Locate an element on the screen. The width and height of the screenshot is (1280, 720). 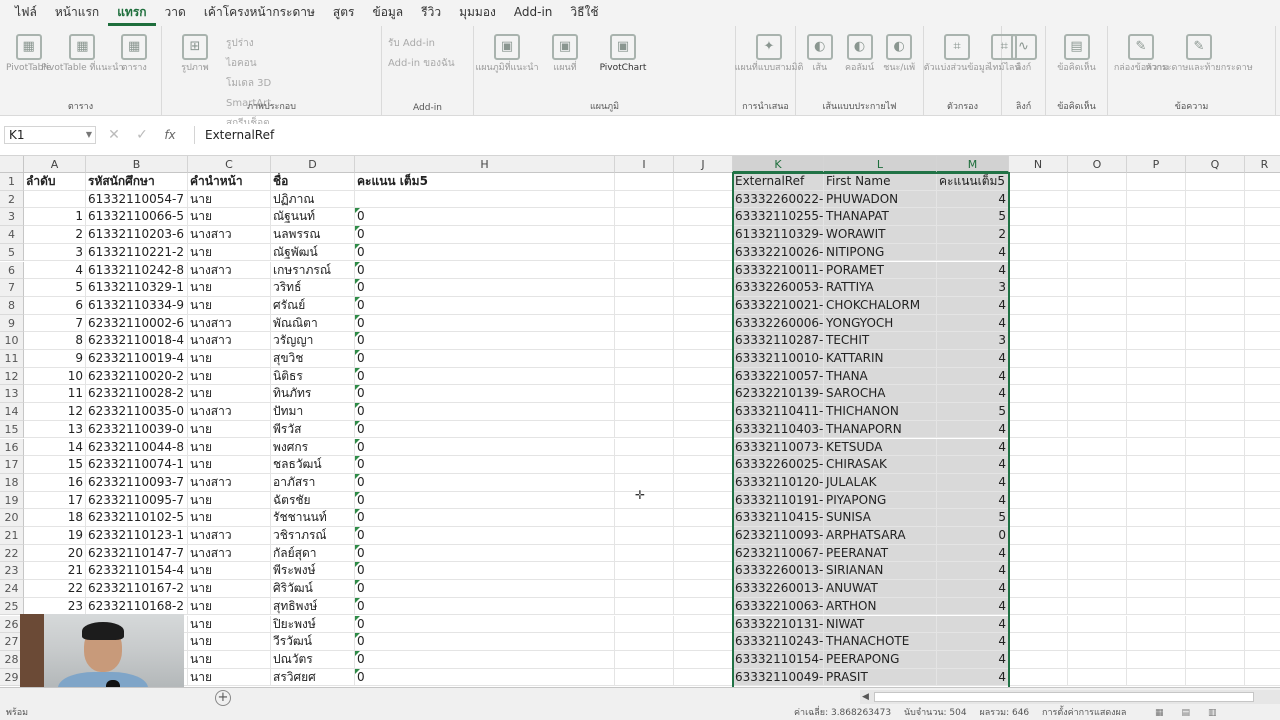
cell-R29 is located at coordinates (1262, 678).